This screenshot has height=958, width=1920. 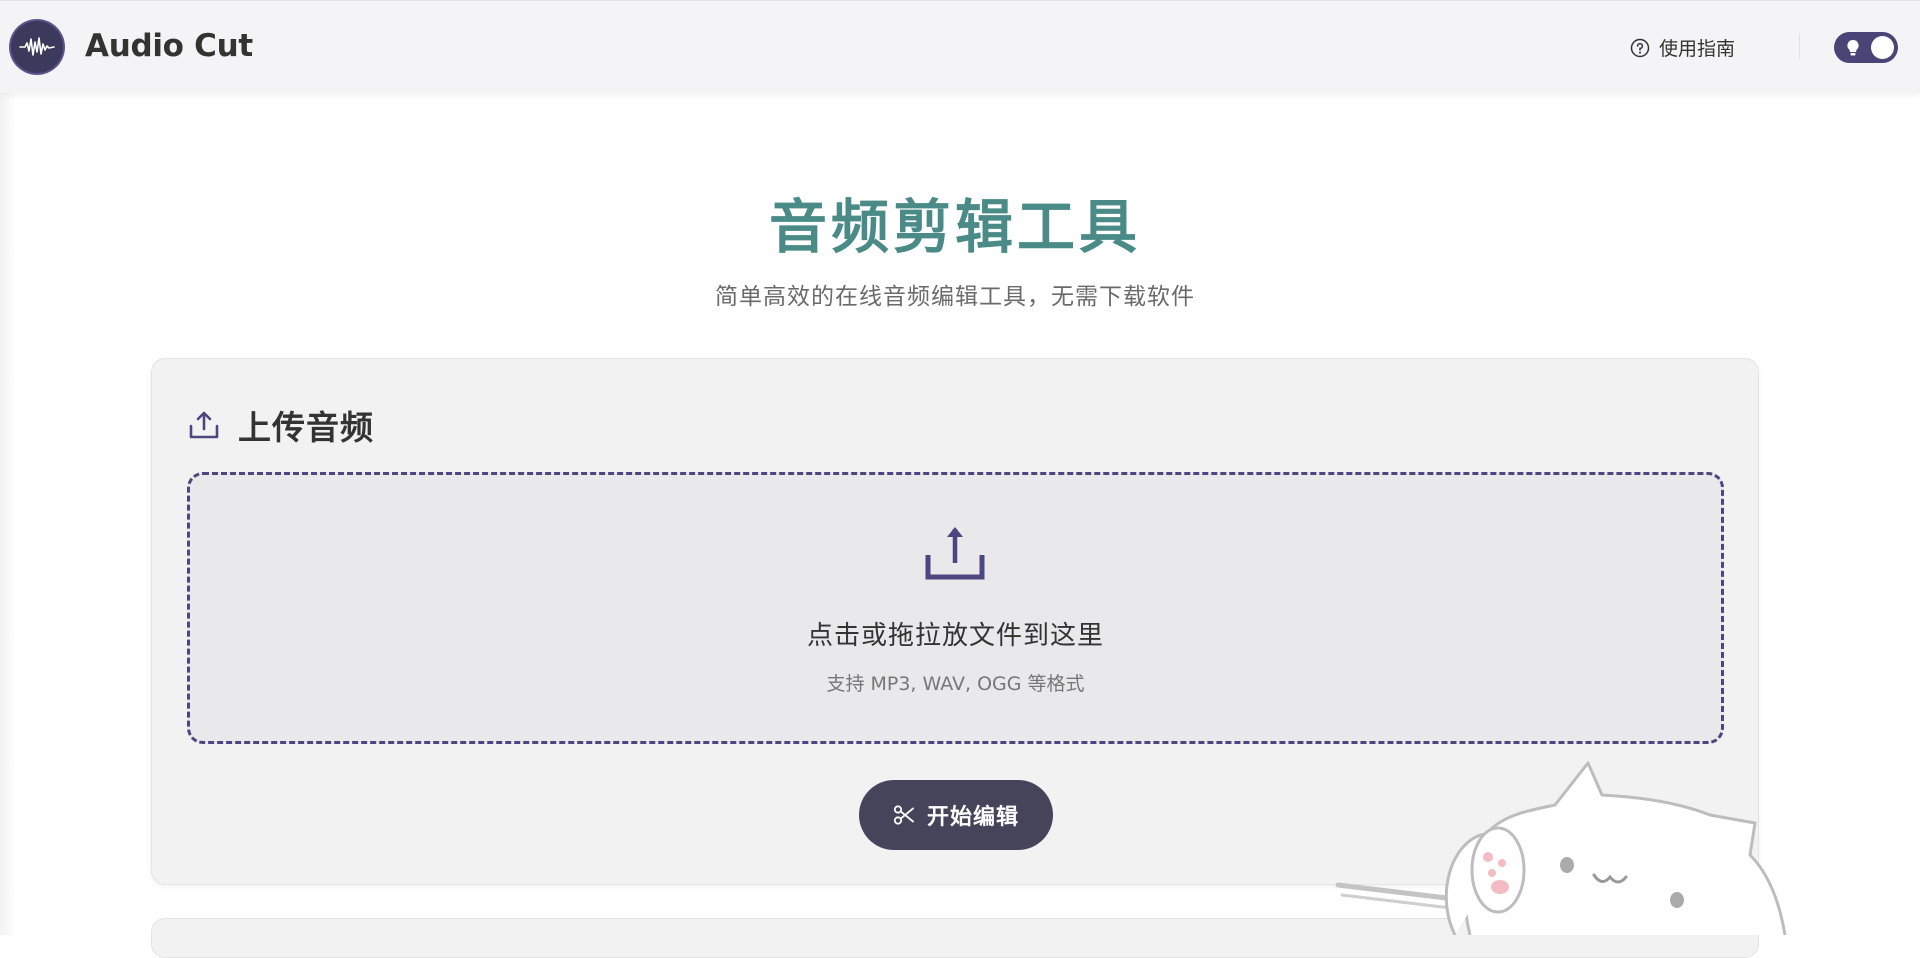 What do you see at coordinates (1697, 49) in the screenshot?
I see `guide-label: 使用指南` at bounding box center [1697, 49].